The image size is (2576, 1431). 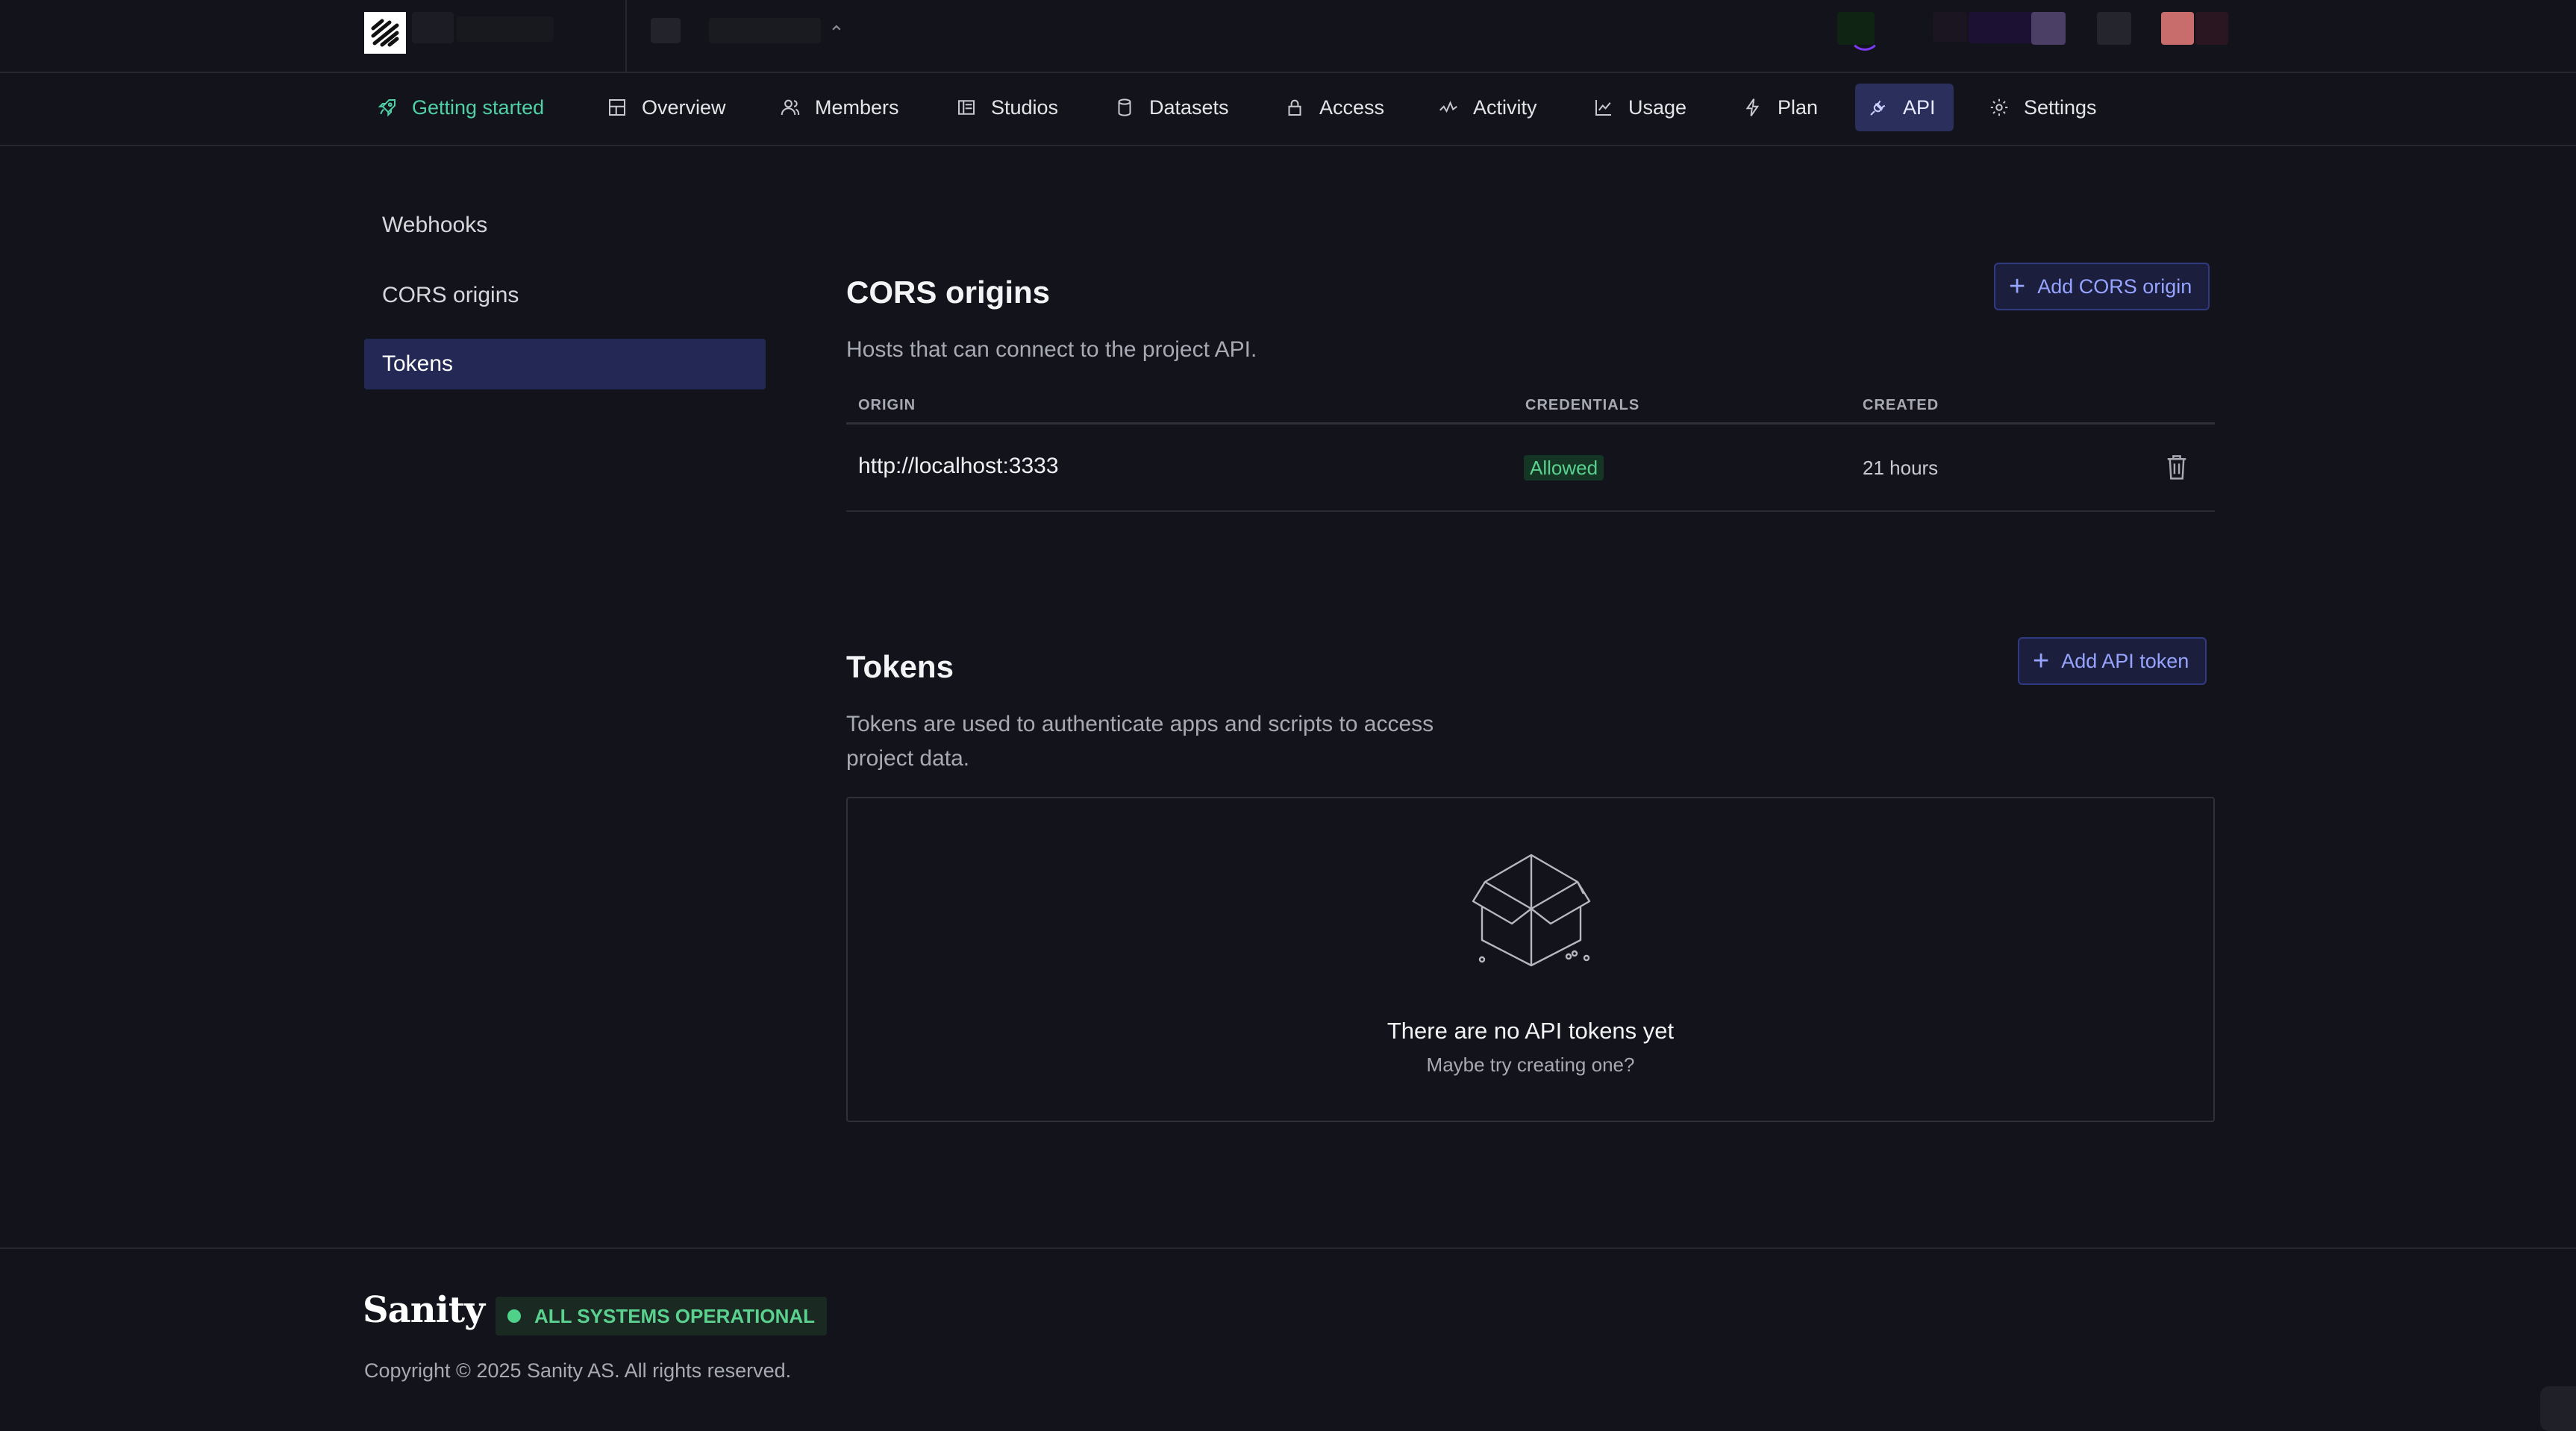 I want to click on cors-section-title: CORS origins, so click(x=948, y=292).